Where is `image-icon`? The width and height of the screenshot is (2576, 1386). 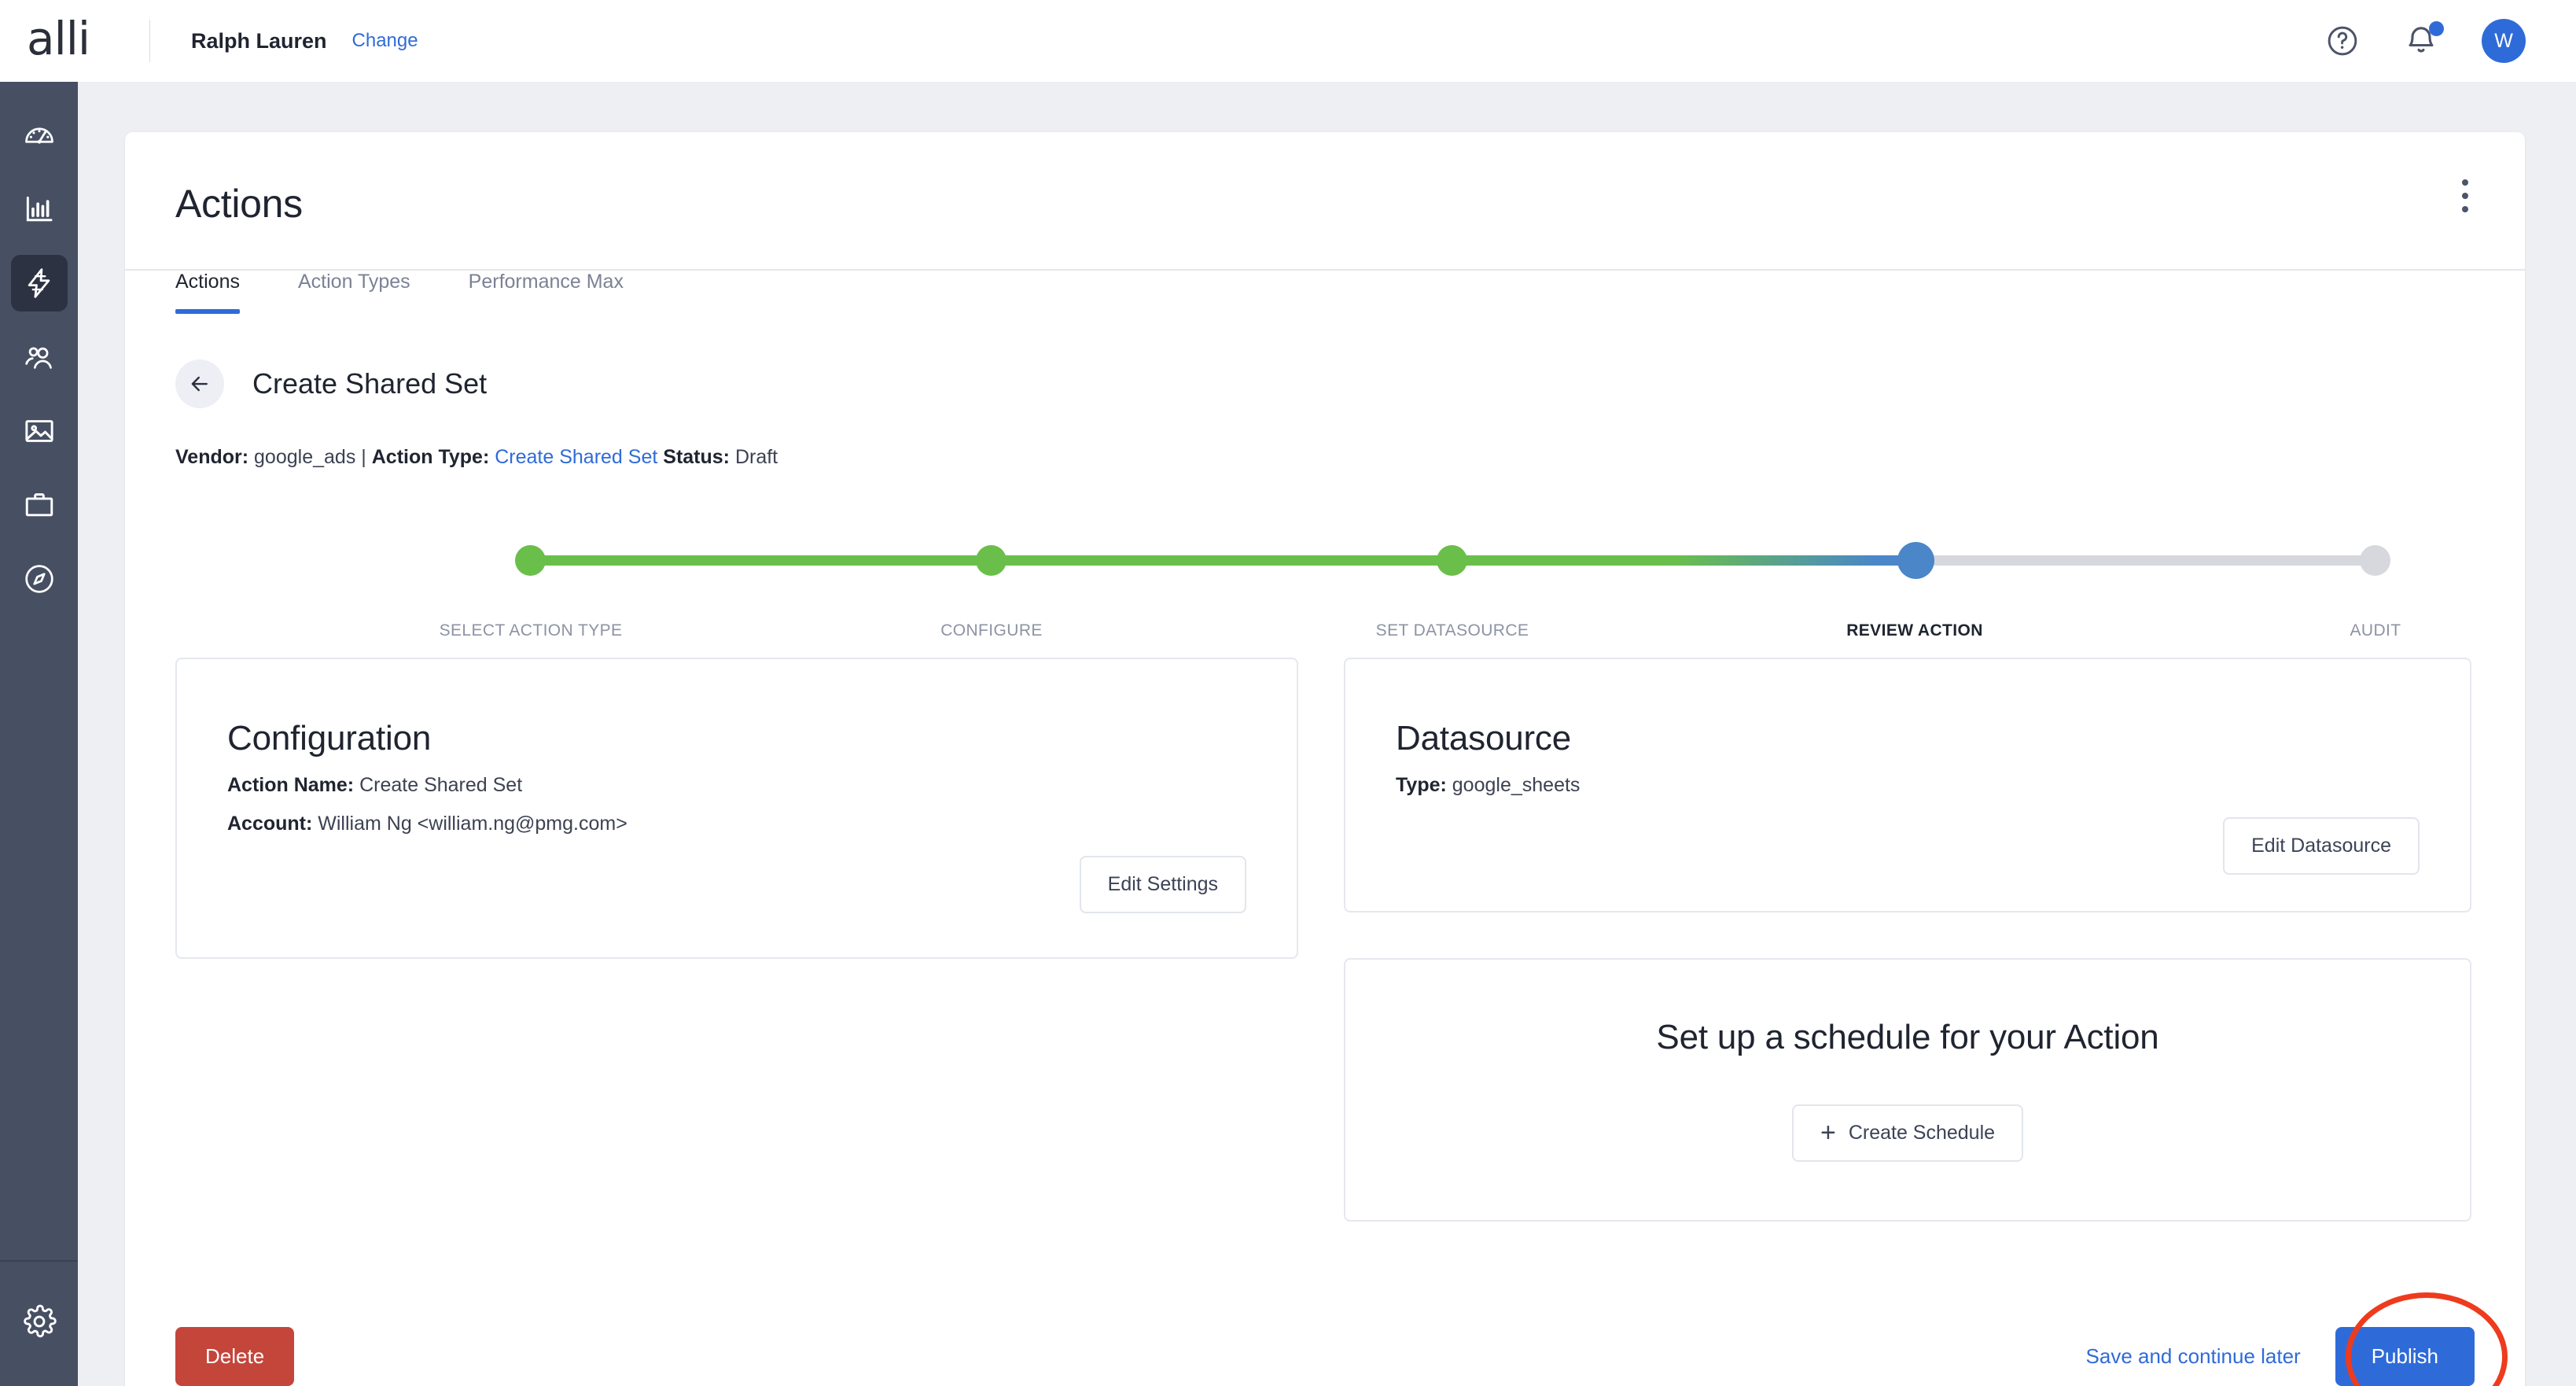
image-icon is located at coordinates (38, 431).